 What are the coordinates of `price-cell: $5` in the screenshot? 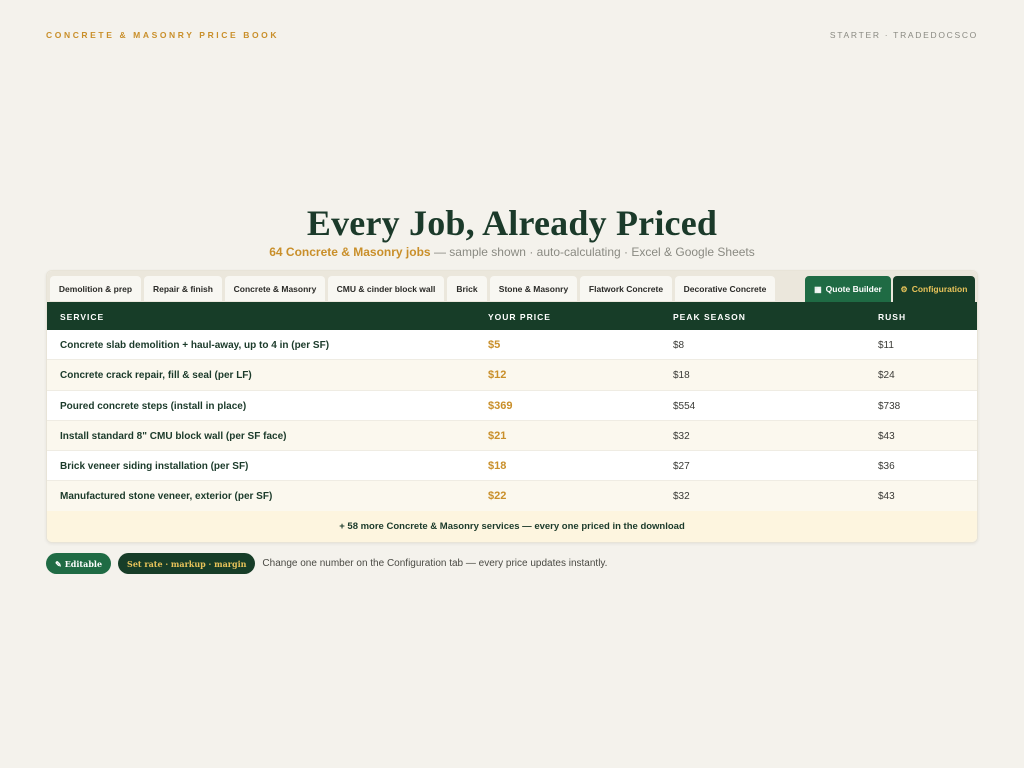 It's located at (494, 345).